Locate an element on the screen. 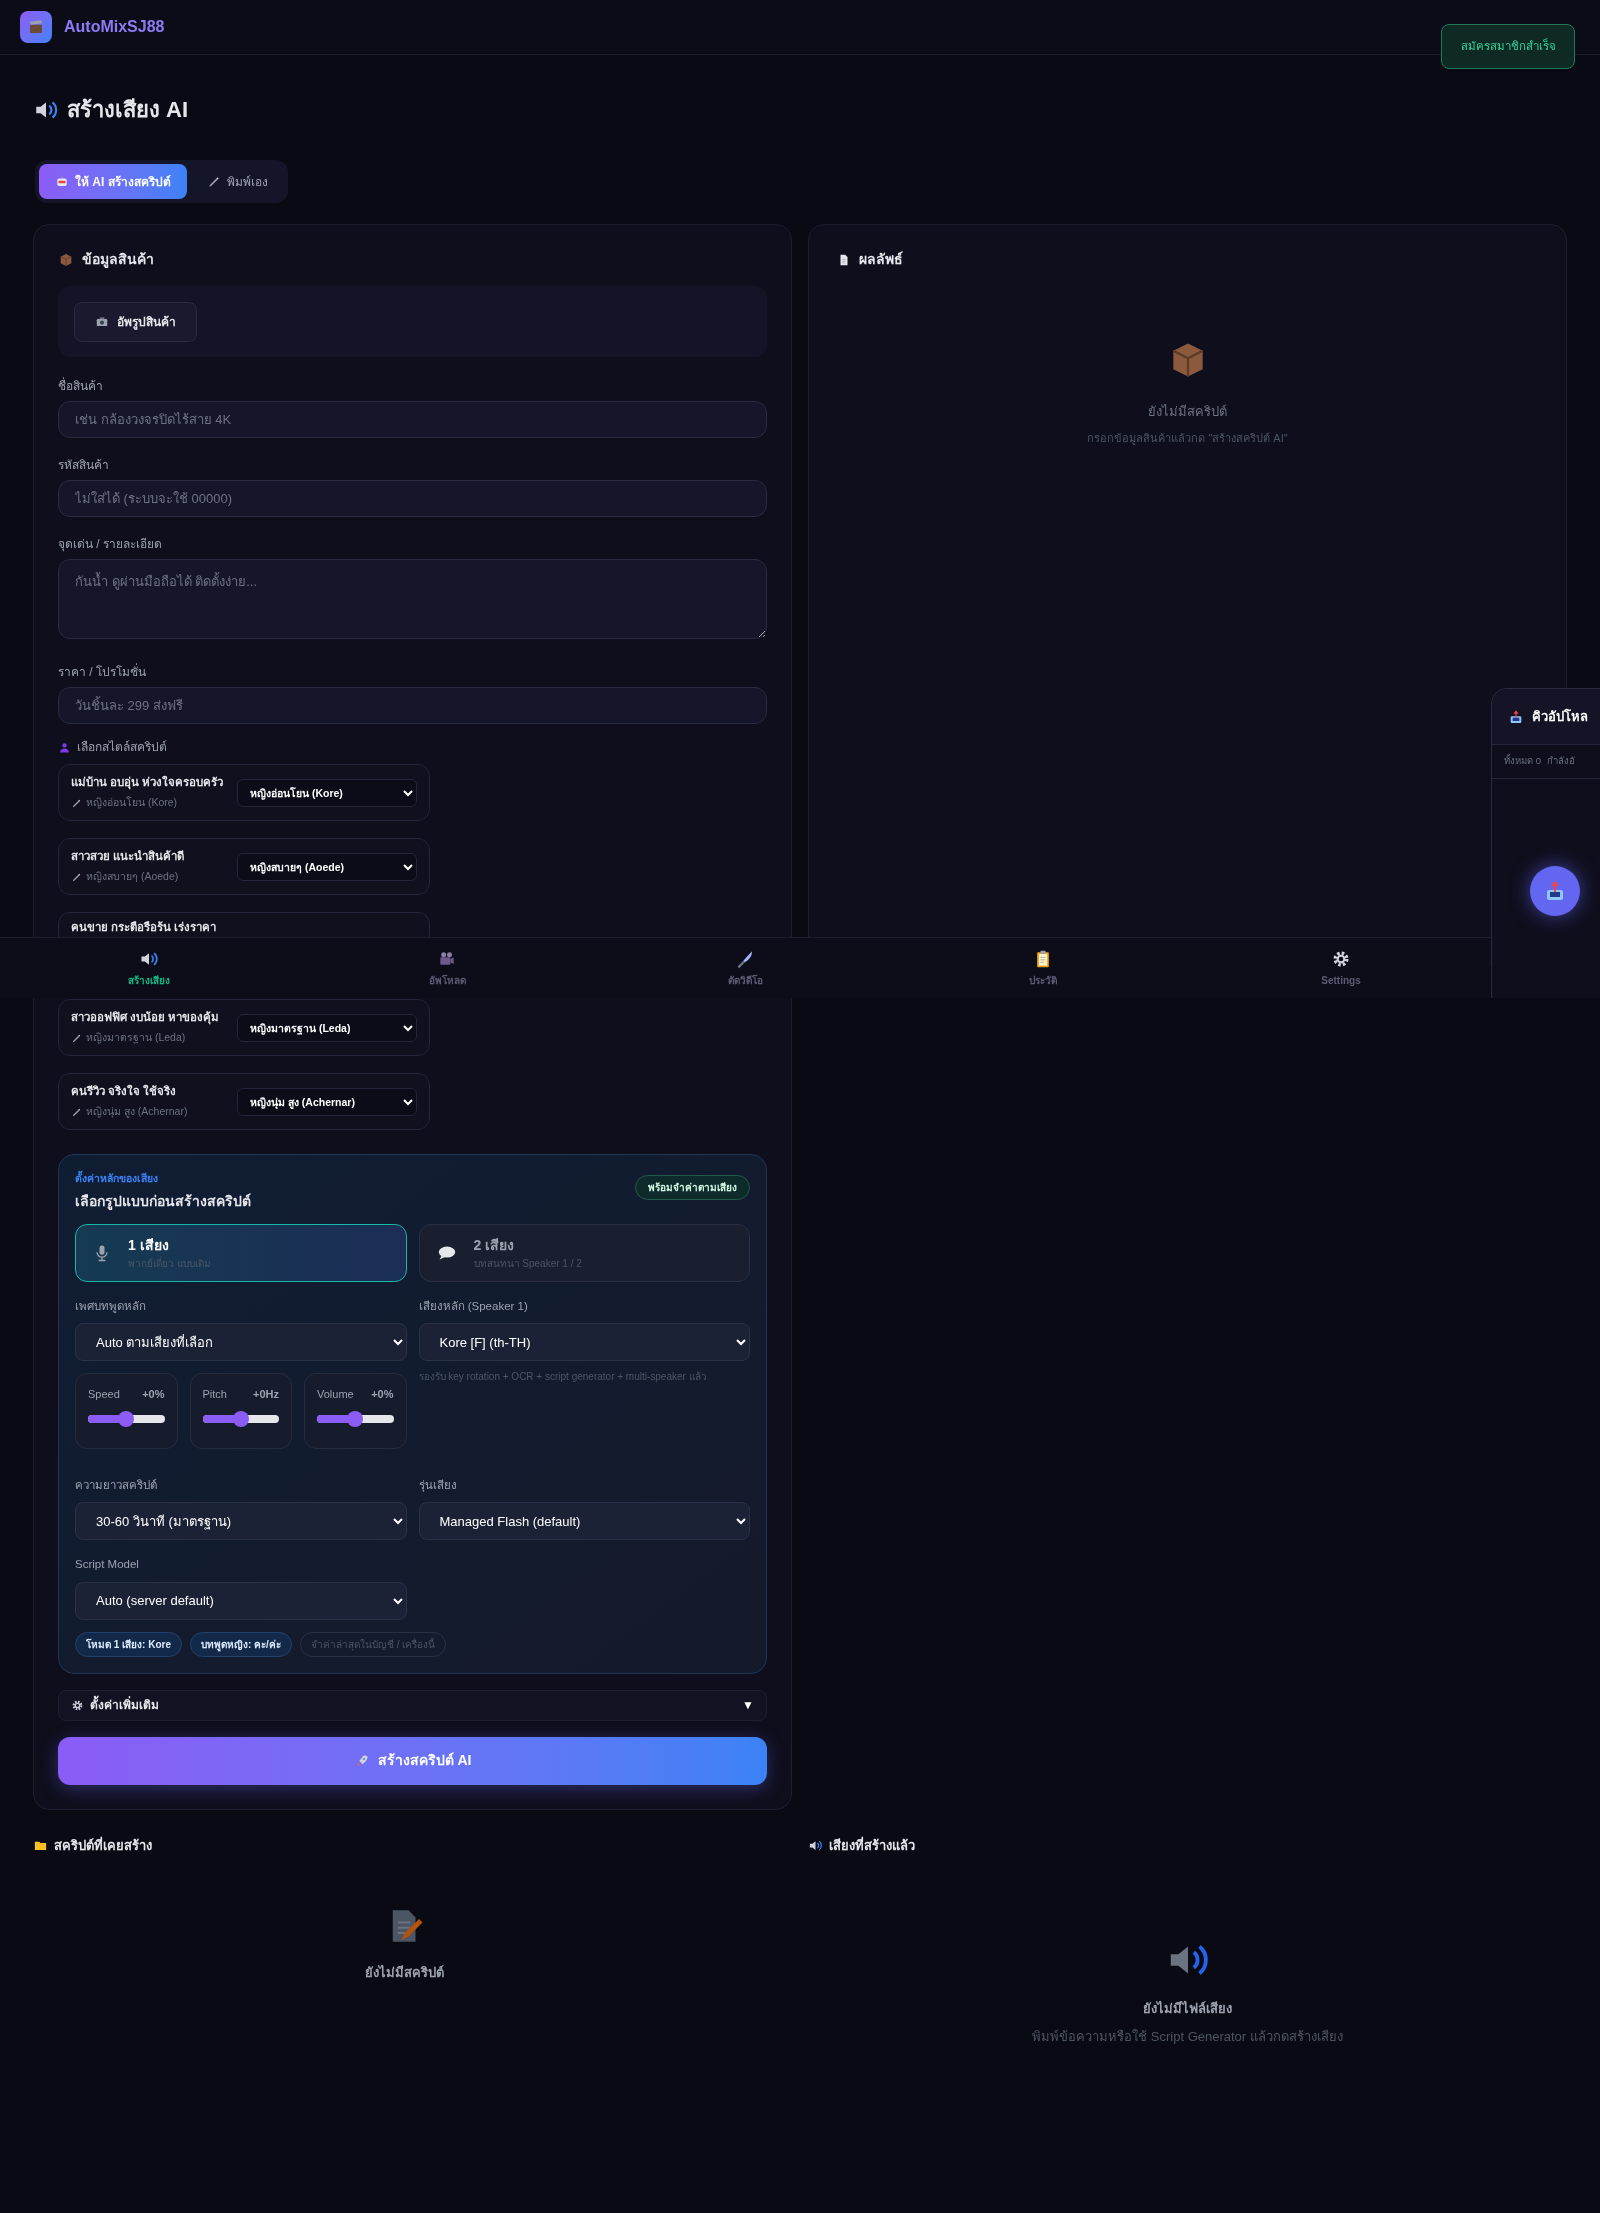 The image size is (1600, 2213). queue-stat: กำลังอั is located at coordinates (1560, 761).